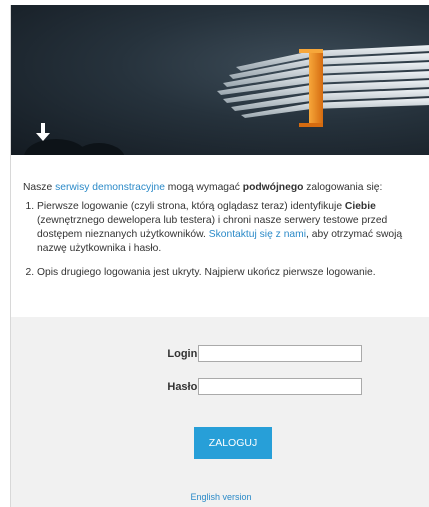 The height and width of the screenshot is (507, 429). I want to click on password-row: Hasło:, so click(220, 388).